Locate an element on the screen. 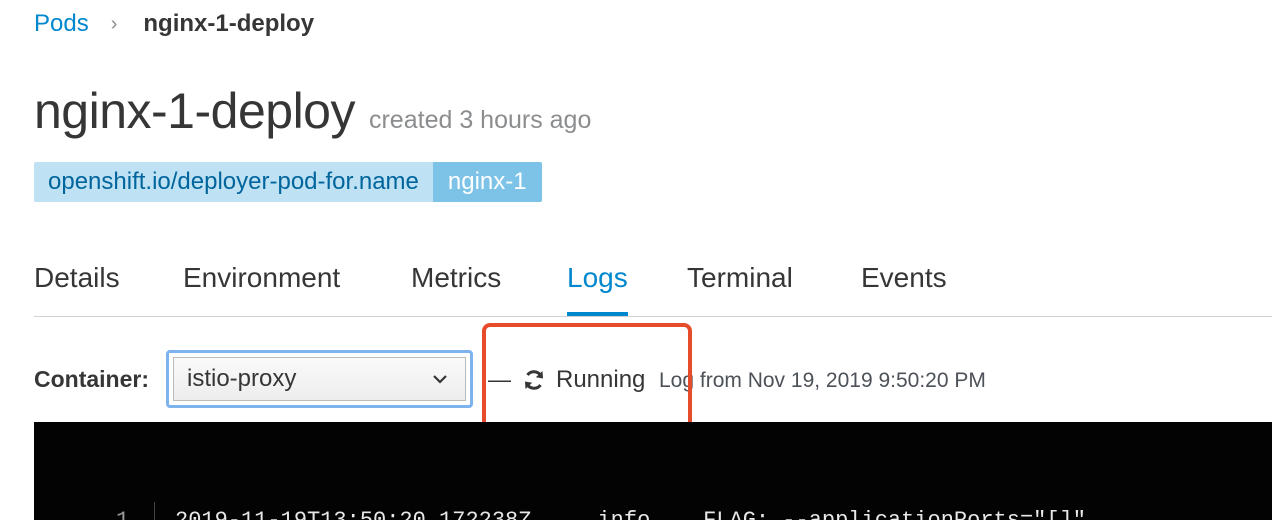  tab-logs: Logs is located at coordinates (597, 278).